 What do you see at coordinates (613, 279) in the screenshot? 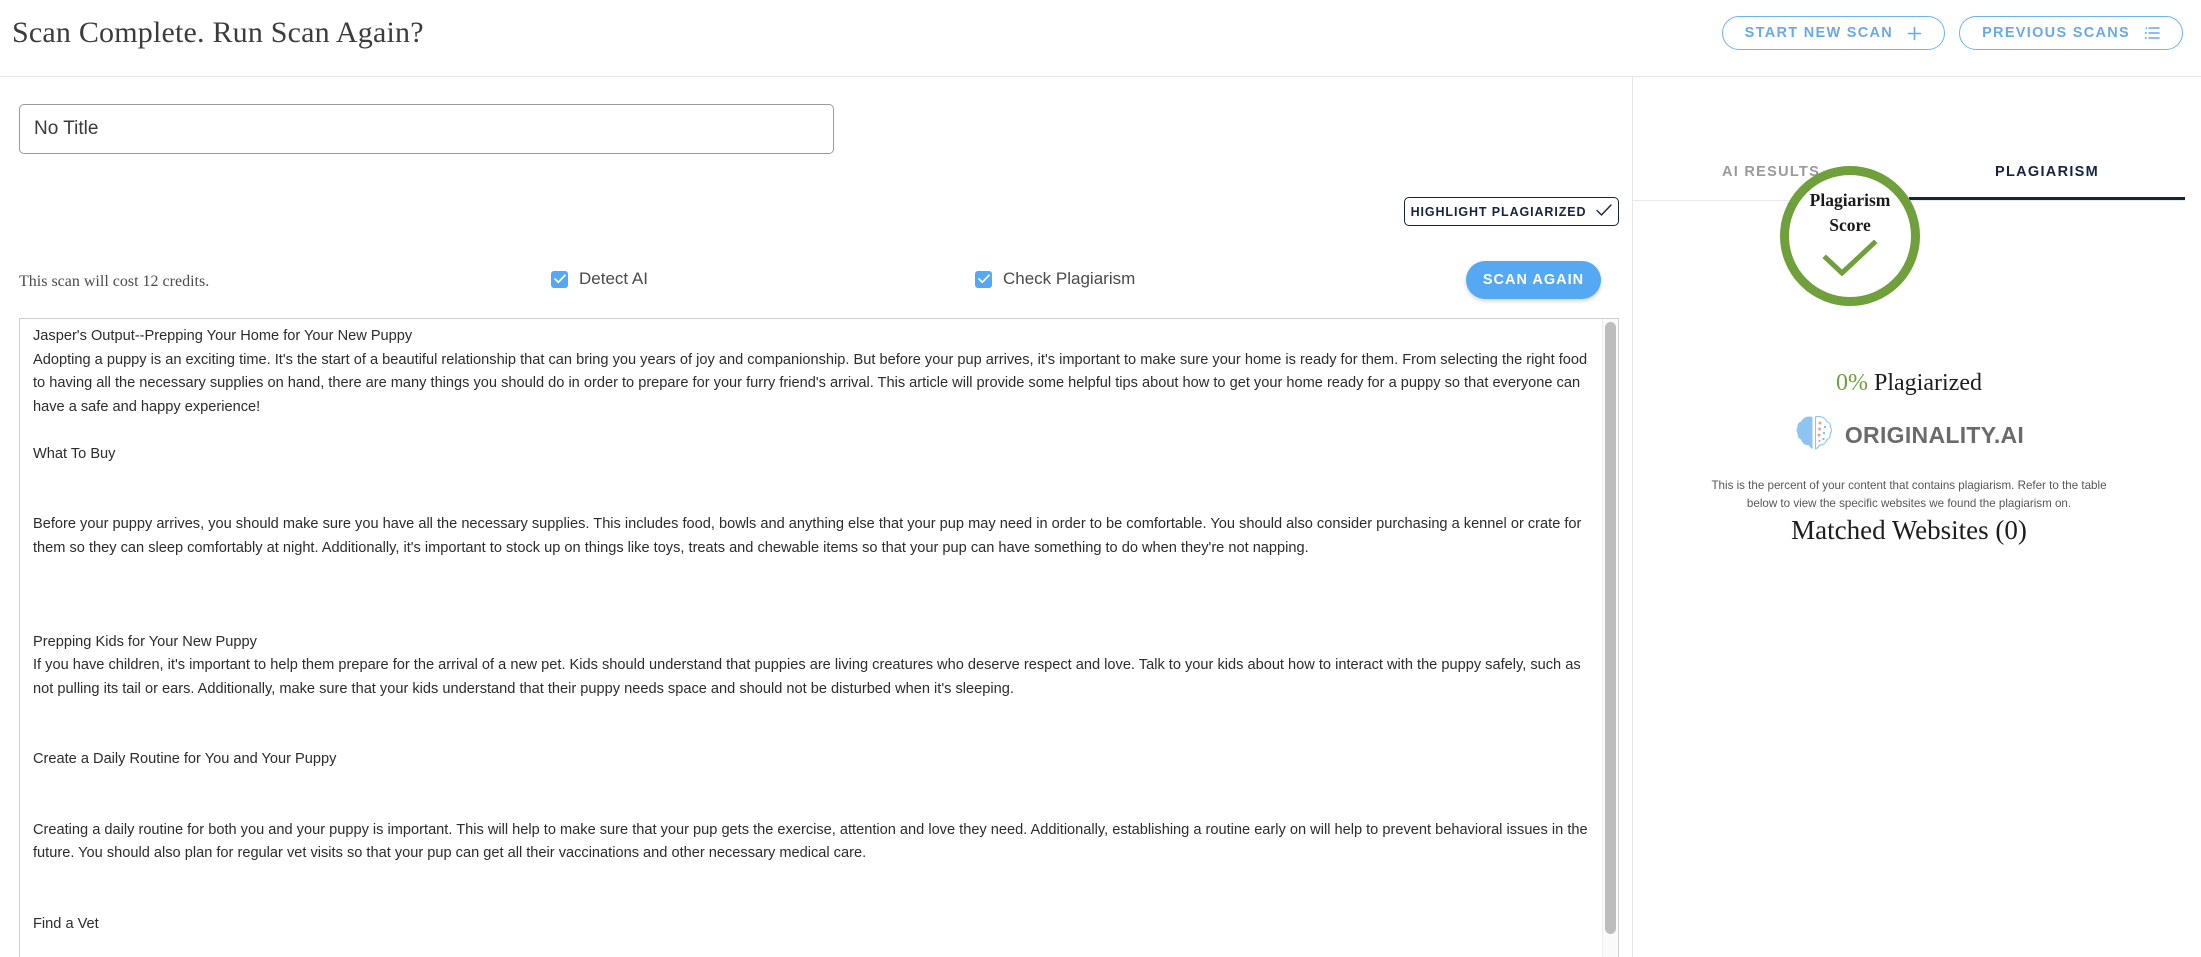
I see `detect-ai-label: Detect AI` at bounding box center [613, 279].